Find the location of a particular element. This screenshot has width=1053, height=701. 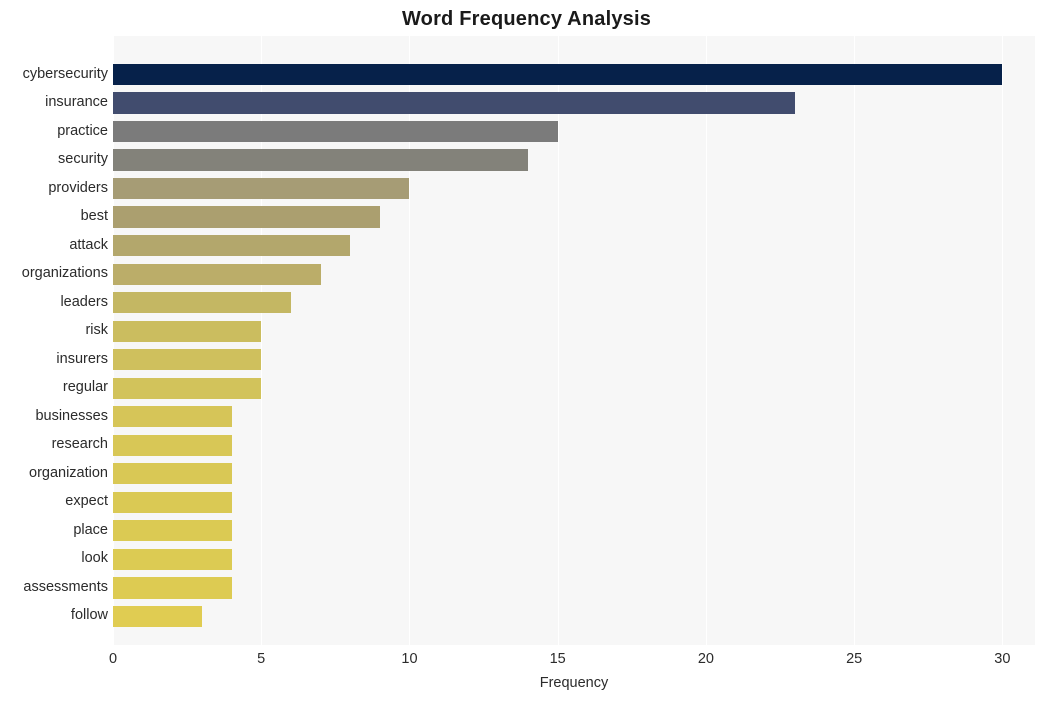

y-tick-label: businesses is located at coordinates (71, 415).